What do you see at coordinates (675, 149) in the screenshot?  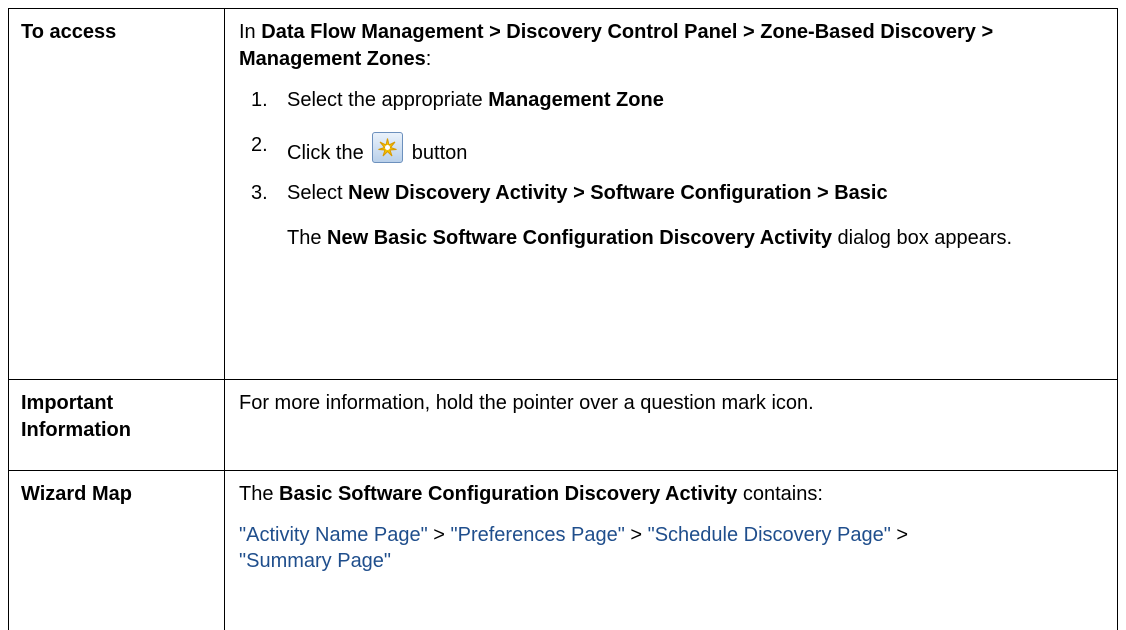 I see `step-2: 2. Click the button` at bounding box center [675, 149].